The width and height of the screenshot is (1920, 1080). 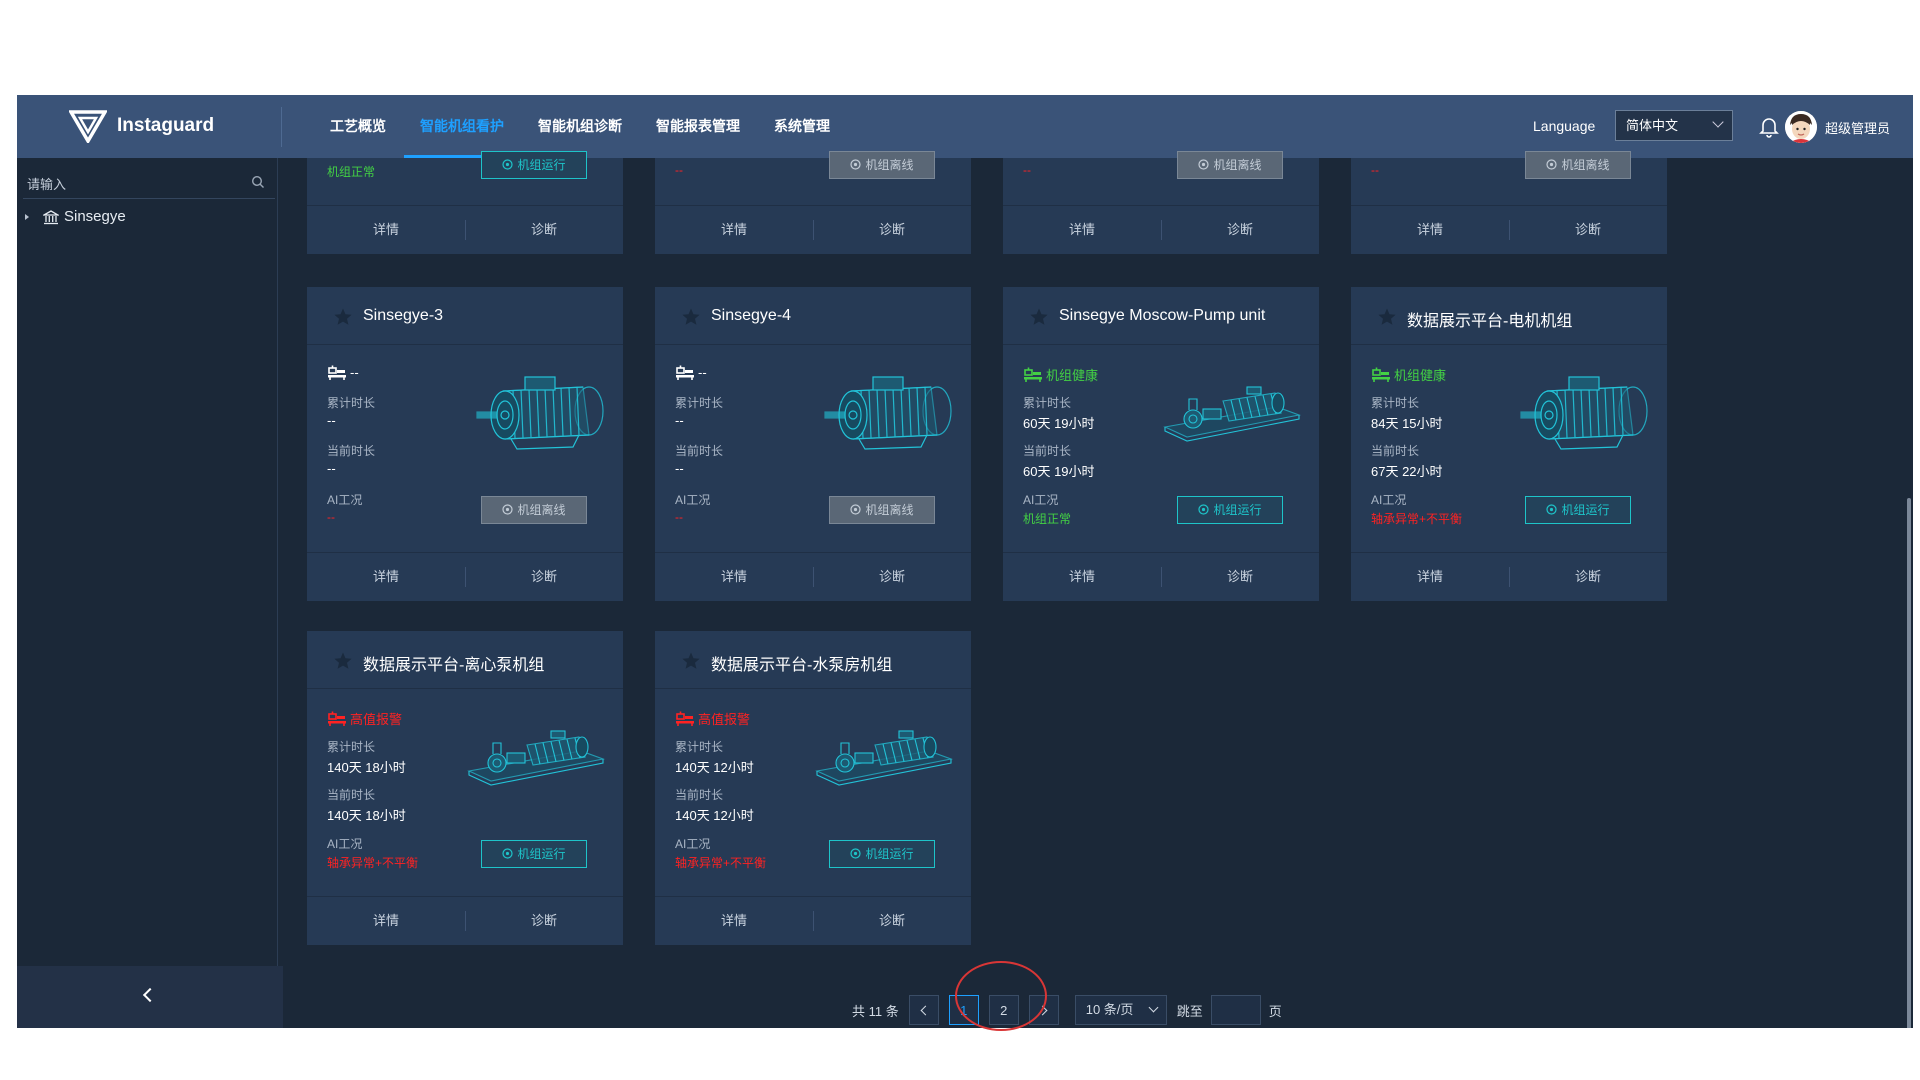 I want to click on unit-title: Sinsegye Moscow-Pump unit, so click(x=1162, y=316).